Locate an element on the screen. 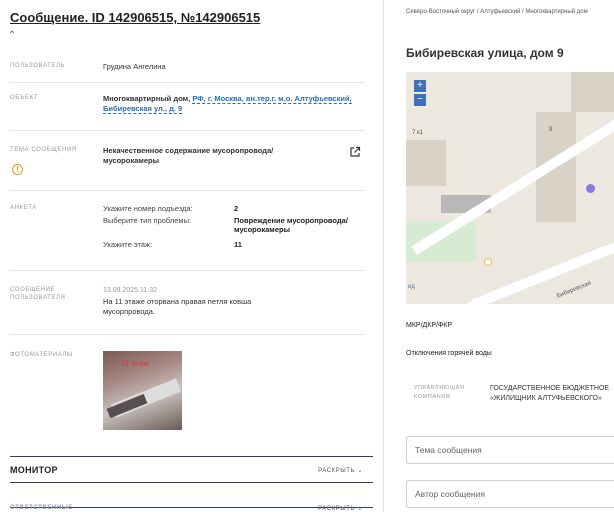 The image size is (614, 512). chevron-up-icon: ⌃ is located at coordinates (12, 35).